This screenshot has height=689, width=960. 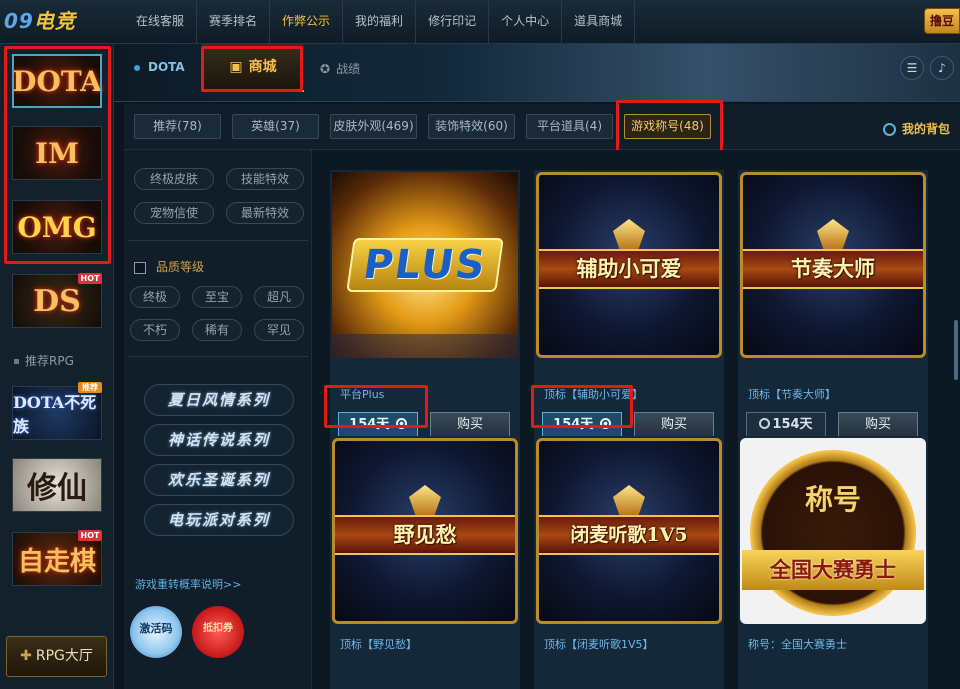 I want to click on activation-code-button: 激活码, so click(x=156, y=632).